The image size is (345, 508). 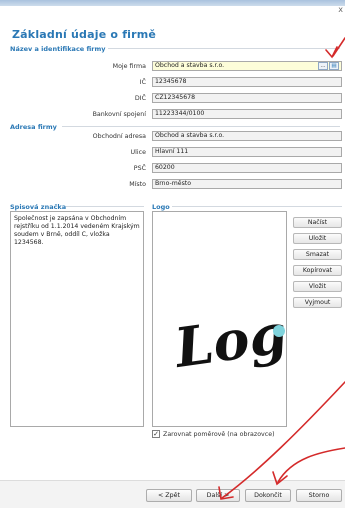 I want to click on label-ic: IČ, so click(x=142, y=82).